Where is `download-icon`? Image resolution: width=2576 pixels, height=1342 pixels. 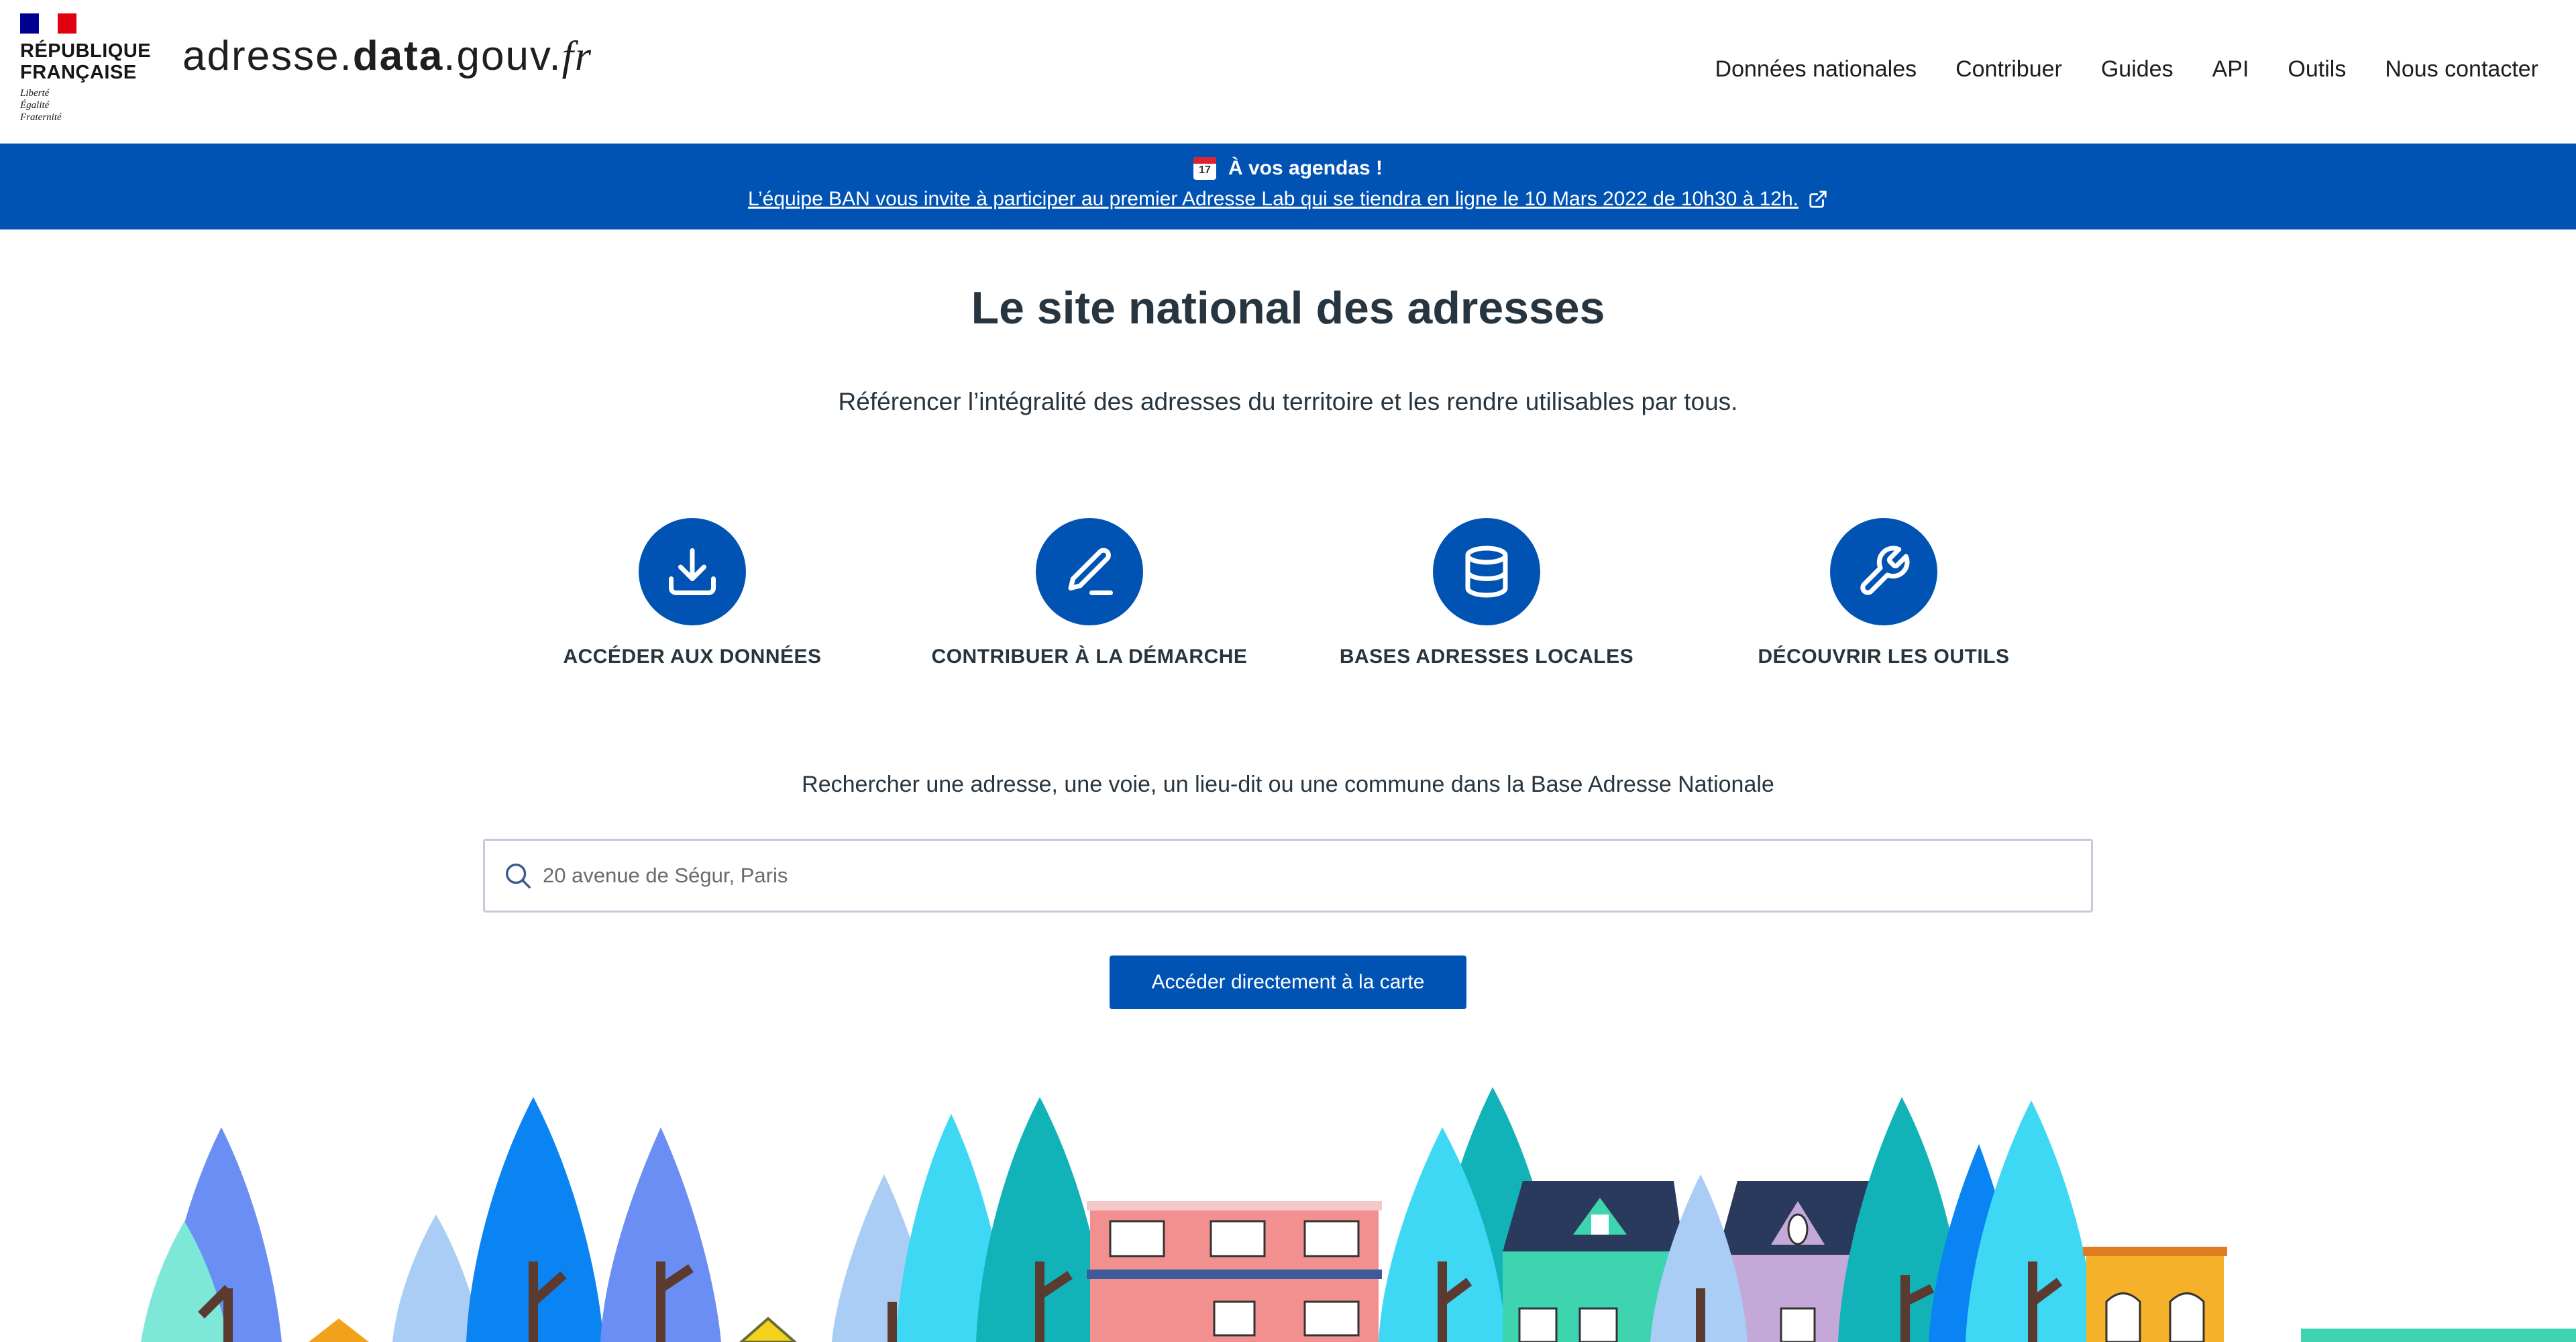 download-icon is located at coordinates (692, 572).